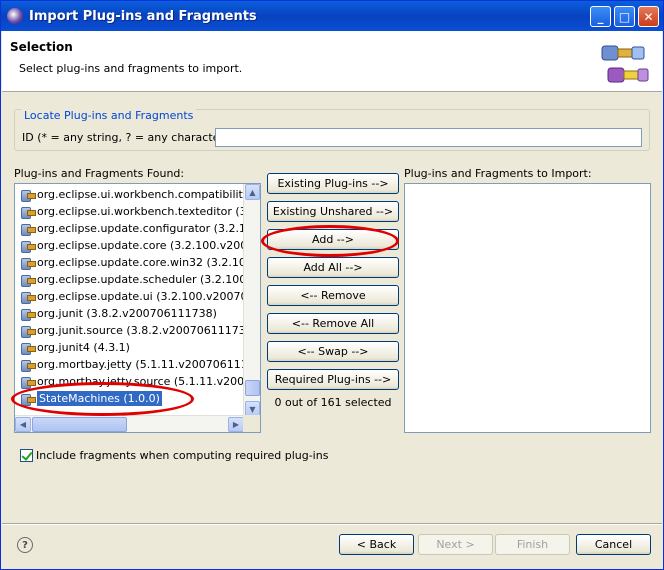 The width and height of the screenshot is (664, 570). What do you see at coordinates (79, 424) in the screenshot?
I see `horizontal-scroll-thumb` at bounding box center [79, 424].